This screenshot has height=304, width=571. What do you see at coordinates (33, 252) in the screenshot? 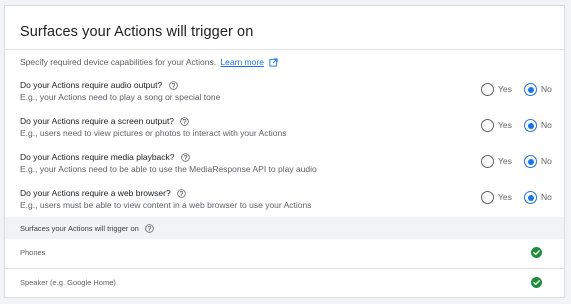
I see `surface-name: Phones` at bounding box center [33, 252].